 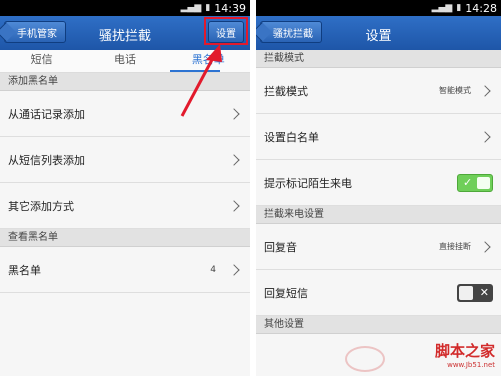 What do you see at coordinates (226, 31) in the screenshot?
I see `highlight-box` at bounding box center [226, 31].